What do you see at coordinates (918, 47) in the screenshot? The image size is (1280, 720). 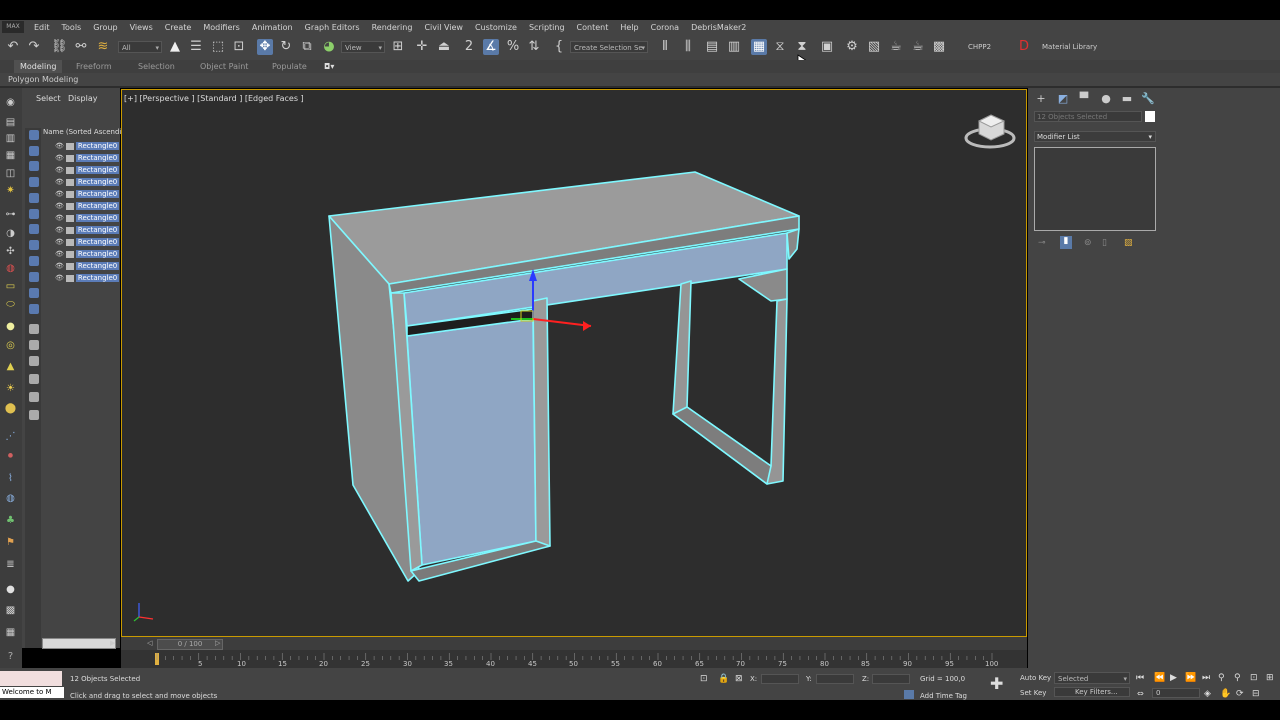 I see `render-iterative-icon: ☕` at bounding box center [918, 47].